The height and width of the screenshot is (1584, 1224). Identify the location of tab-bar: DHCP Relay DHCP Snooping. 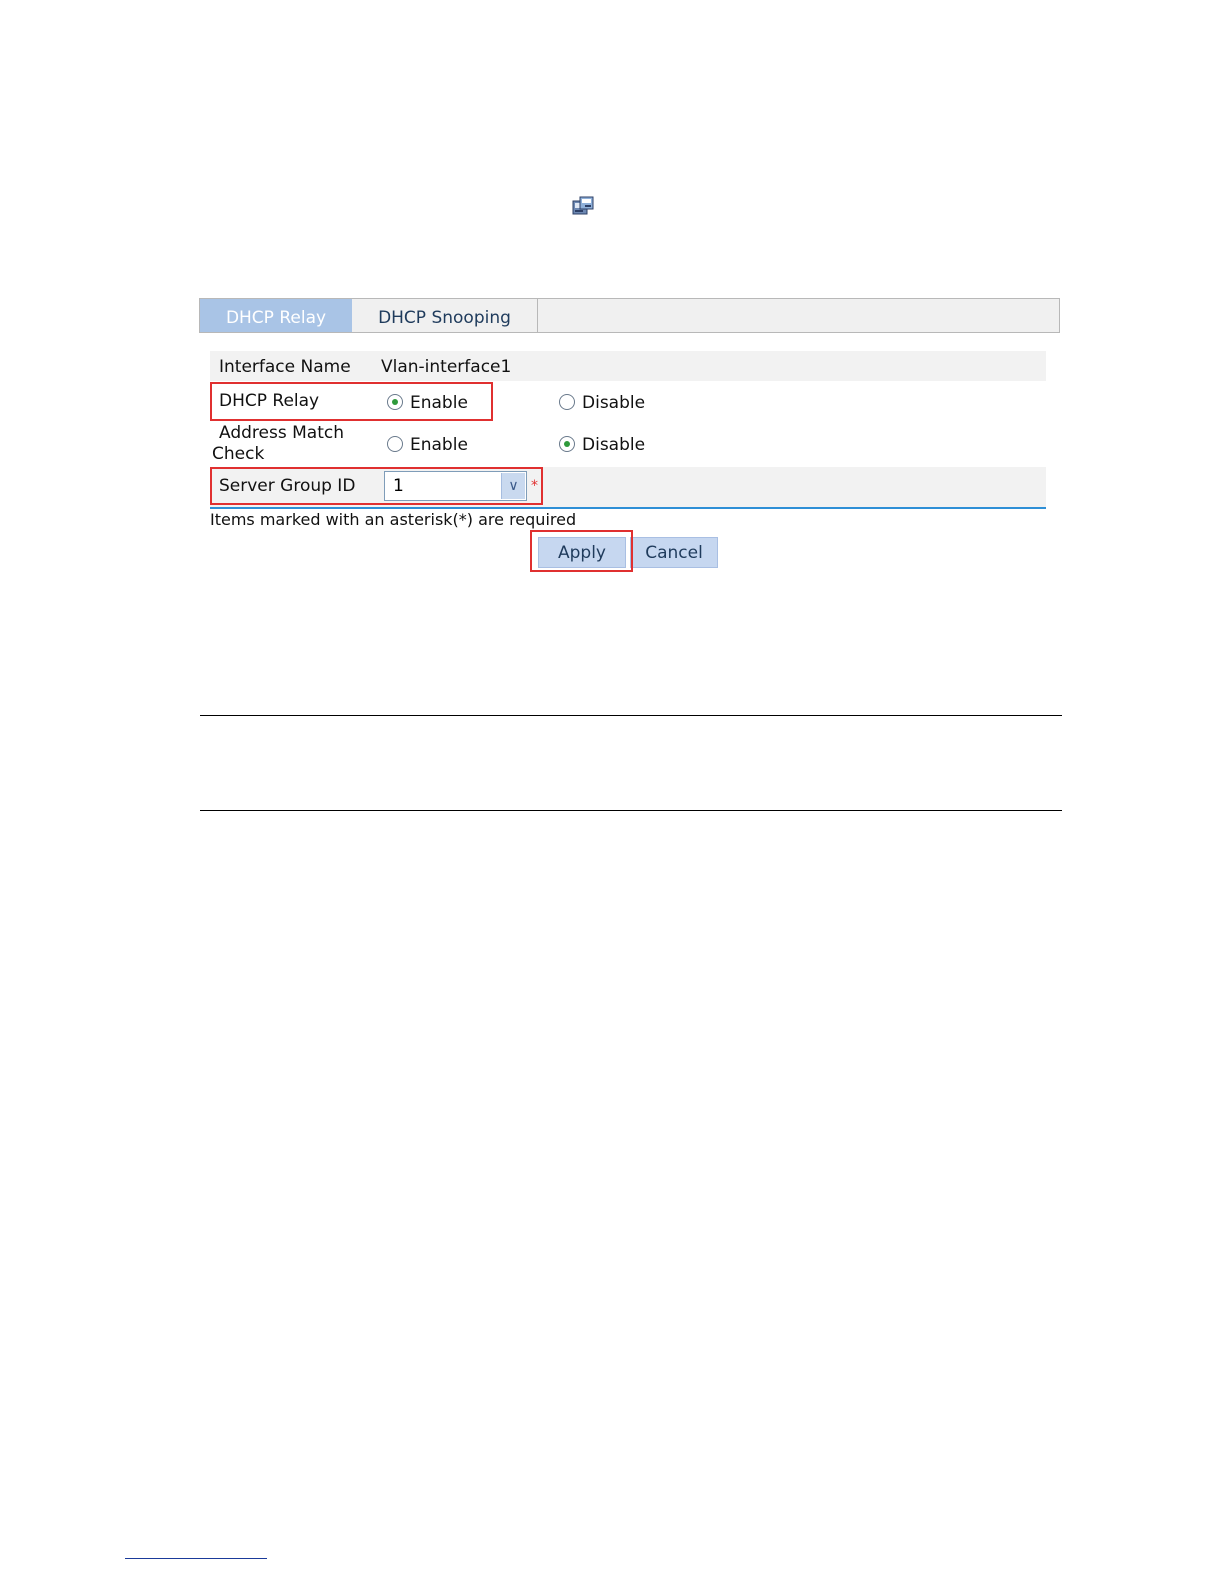
(629, 315).